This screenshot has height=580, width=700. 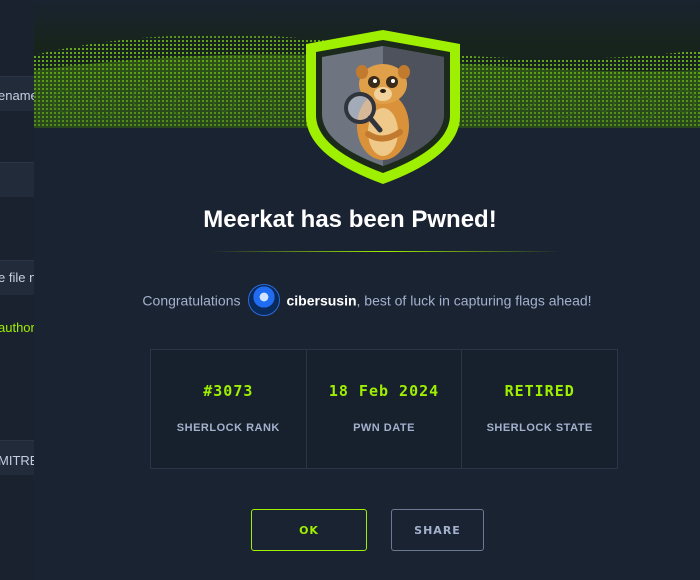 What do you see at coordinates (385, 251) in the screenshot?
I see `title-divider` at bounding box center [385, 251].